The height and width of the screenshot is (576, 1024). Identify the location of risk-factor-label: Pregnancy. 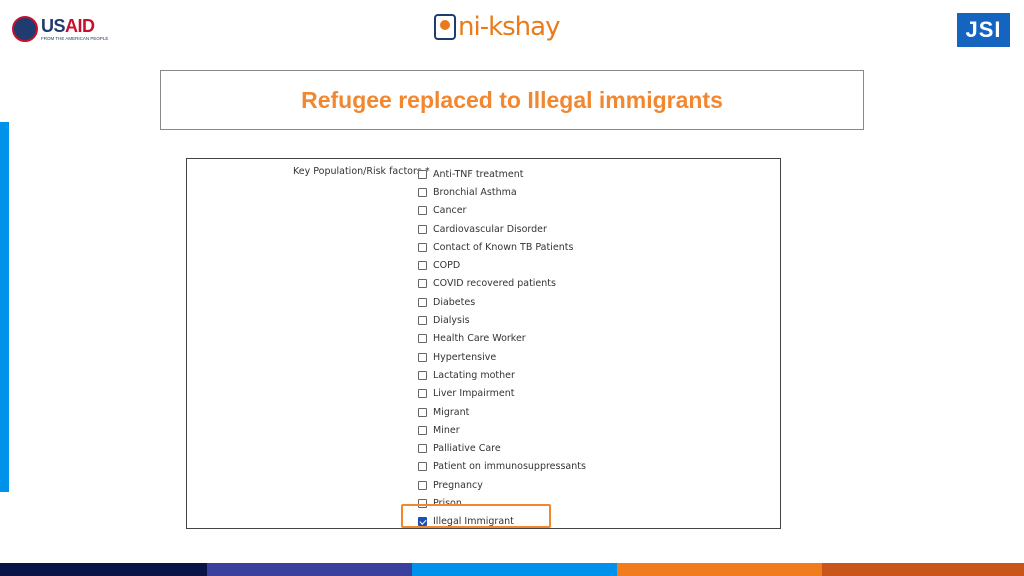
(458, 485).